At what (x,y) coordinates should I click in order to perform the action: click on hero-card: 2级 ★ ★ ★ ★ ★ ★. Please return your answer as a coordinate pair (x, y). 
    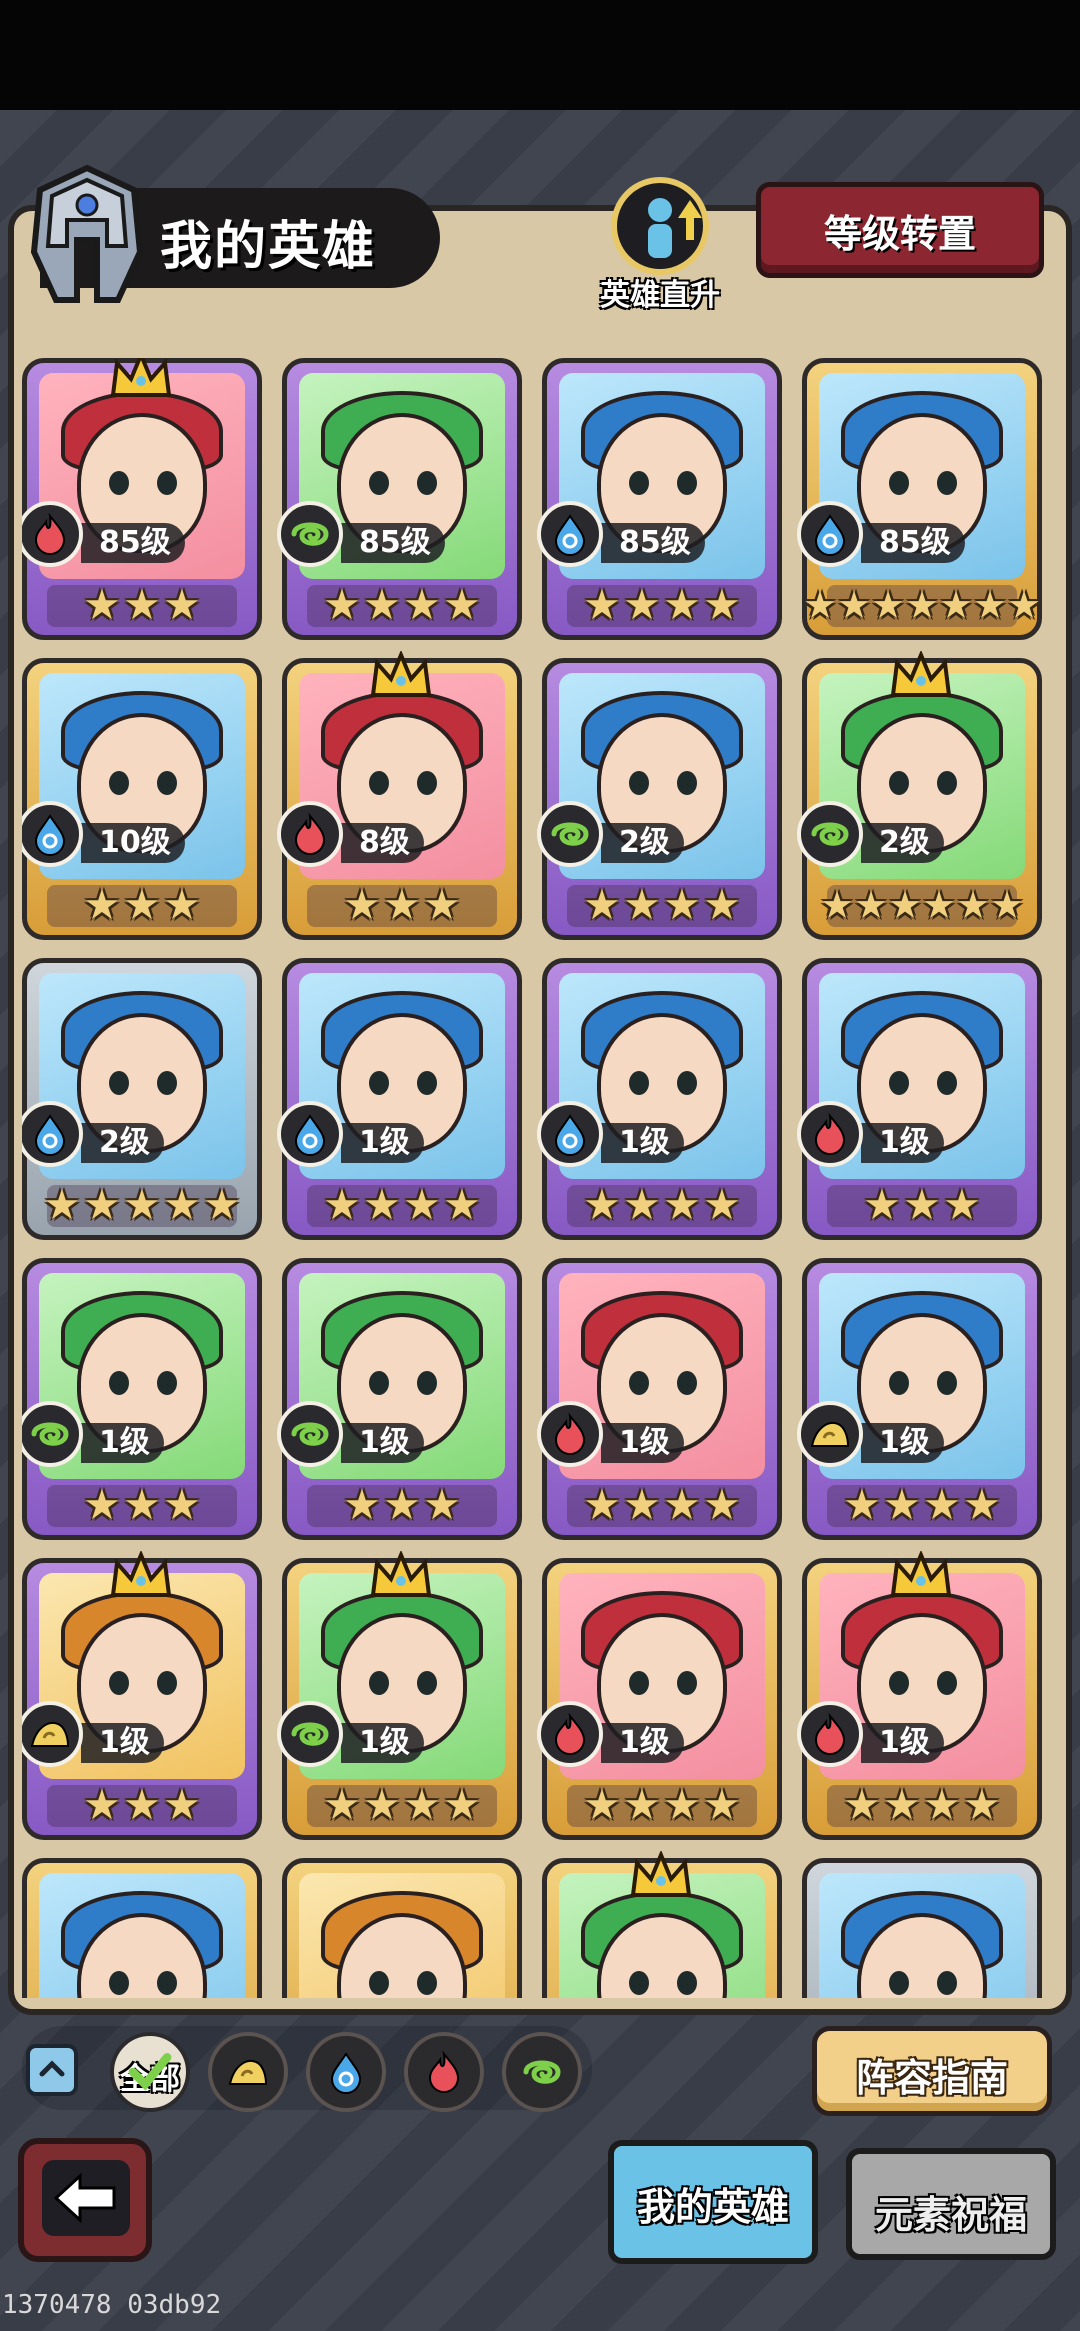
    Looking at the image, I should click on (919, 795).